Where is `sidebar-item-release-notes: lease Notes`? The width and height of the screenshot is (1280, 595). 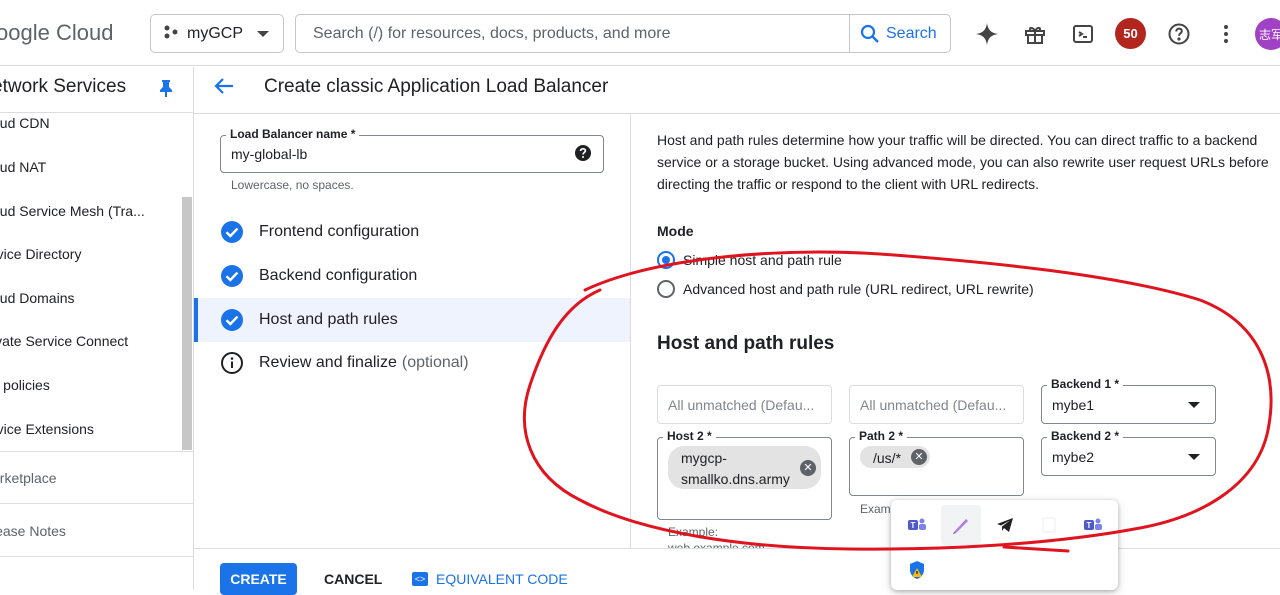
sidebar-item-release-notes: lease Notes is located at coordinates (33, 531).